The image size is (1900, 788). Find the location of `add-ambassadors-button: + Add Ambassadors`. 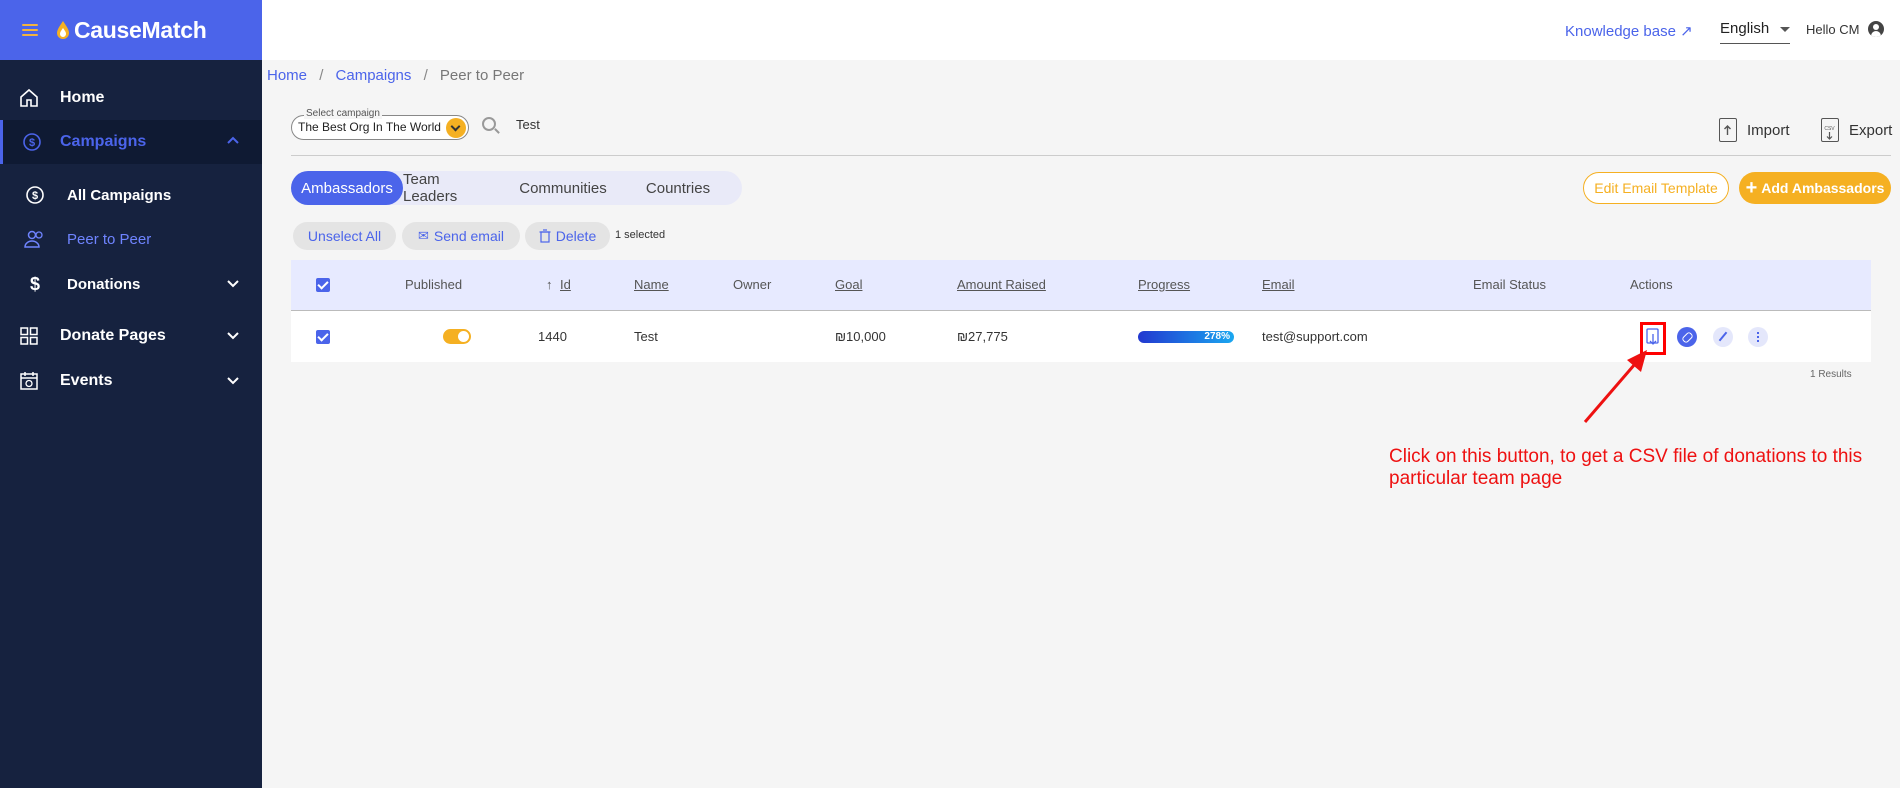

add-ambassadors-button: + Add Ambassadors is located at coordinates (1815, 188).